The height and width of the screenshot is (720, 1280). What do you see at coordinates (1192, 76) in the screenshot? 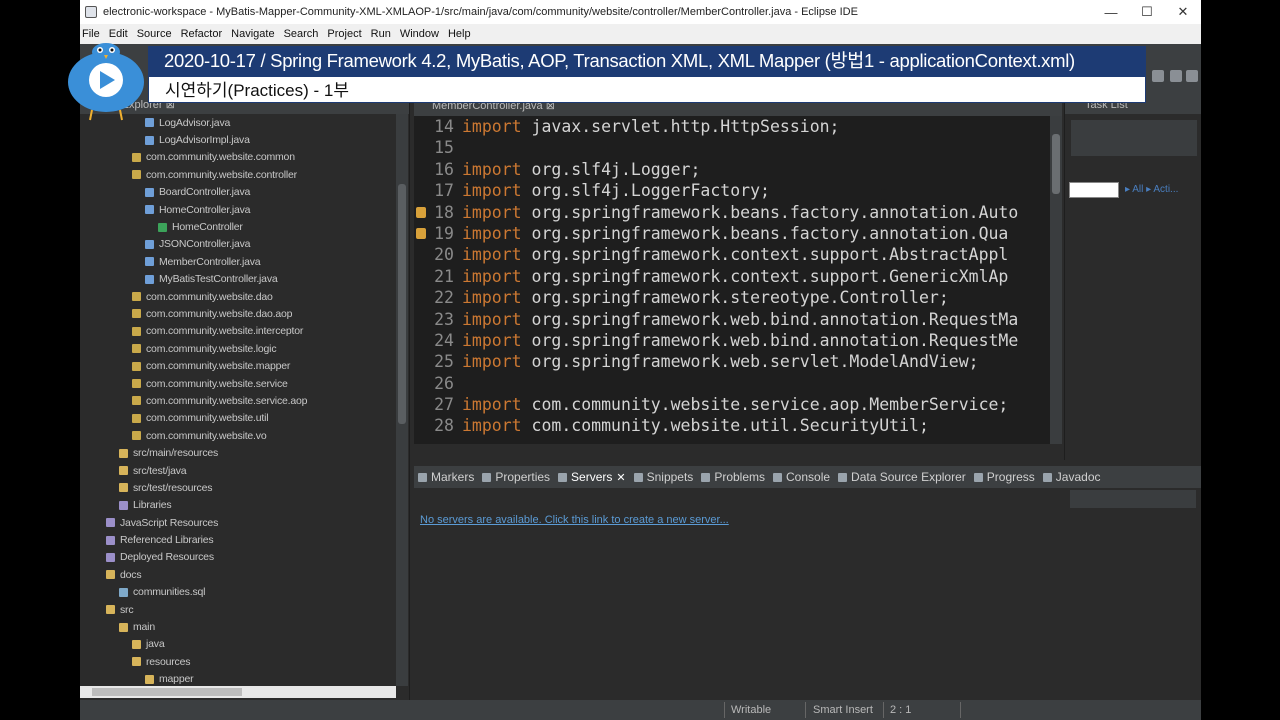
I see `perspective-git-icon` at bounding box center [1192, 76].